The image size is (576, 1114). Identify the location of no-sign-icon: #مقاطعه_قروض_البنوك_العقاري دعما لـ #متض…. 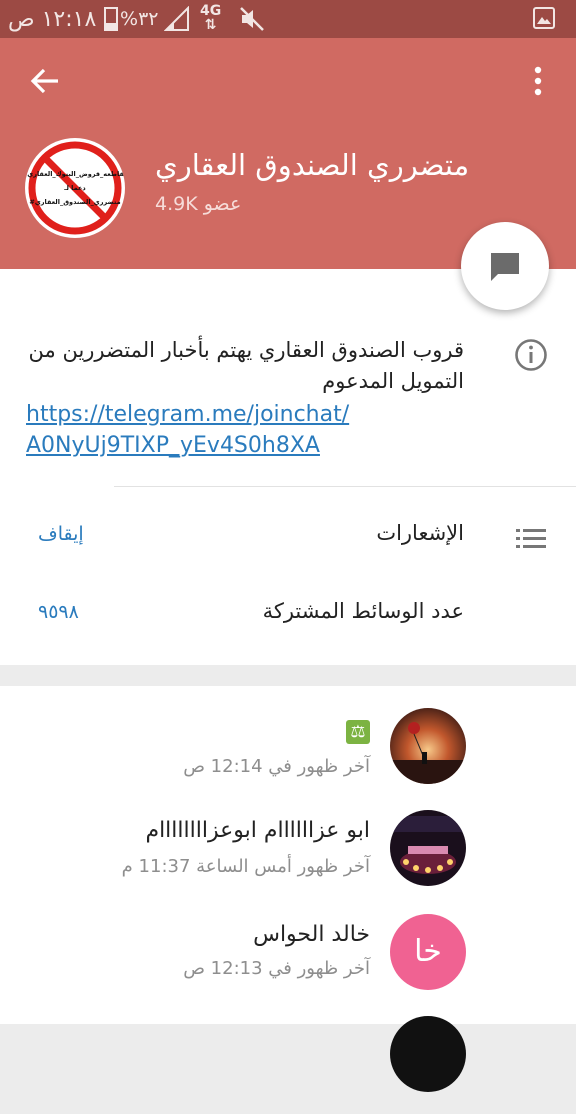
(75, 188).